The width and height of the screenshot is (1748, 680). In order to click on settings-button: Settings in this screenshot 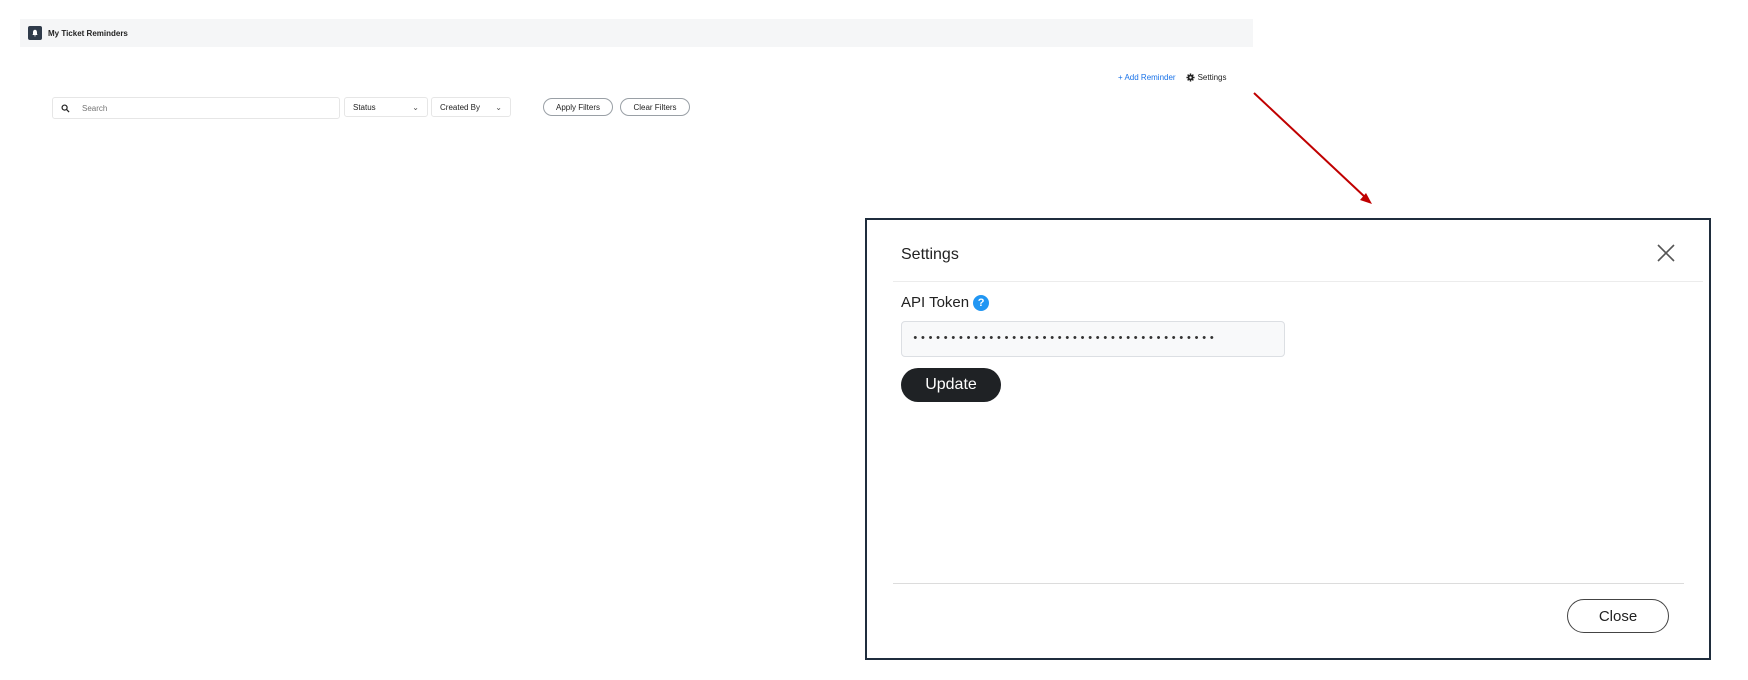, I will do `click(1206, 77)`.